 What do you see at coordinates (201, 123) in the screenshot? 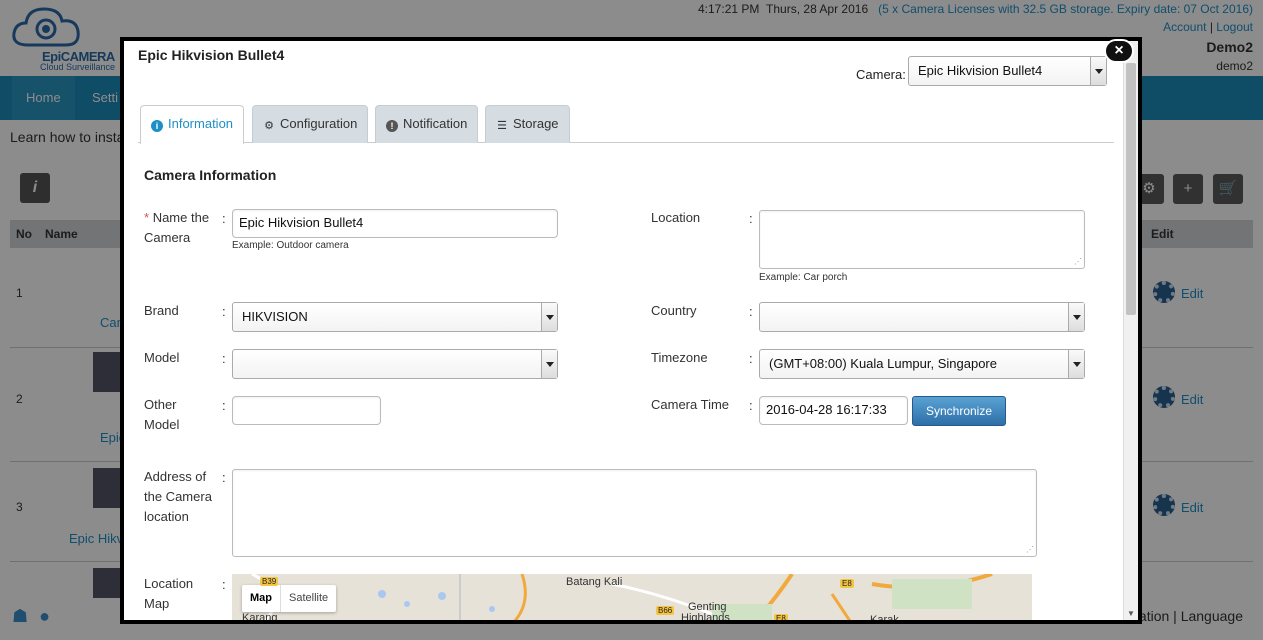
I see `tab-label: Information` at bounding box center [201, 123].